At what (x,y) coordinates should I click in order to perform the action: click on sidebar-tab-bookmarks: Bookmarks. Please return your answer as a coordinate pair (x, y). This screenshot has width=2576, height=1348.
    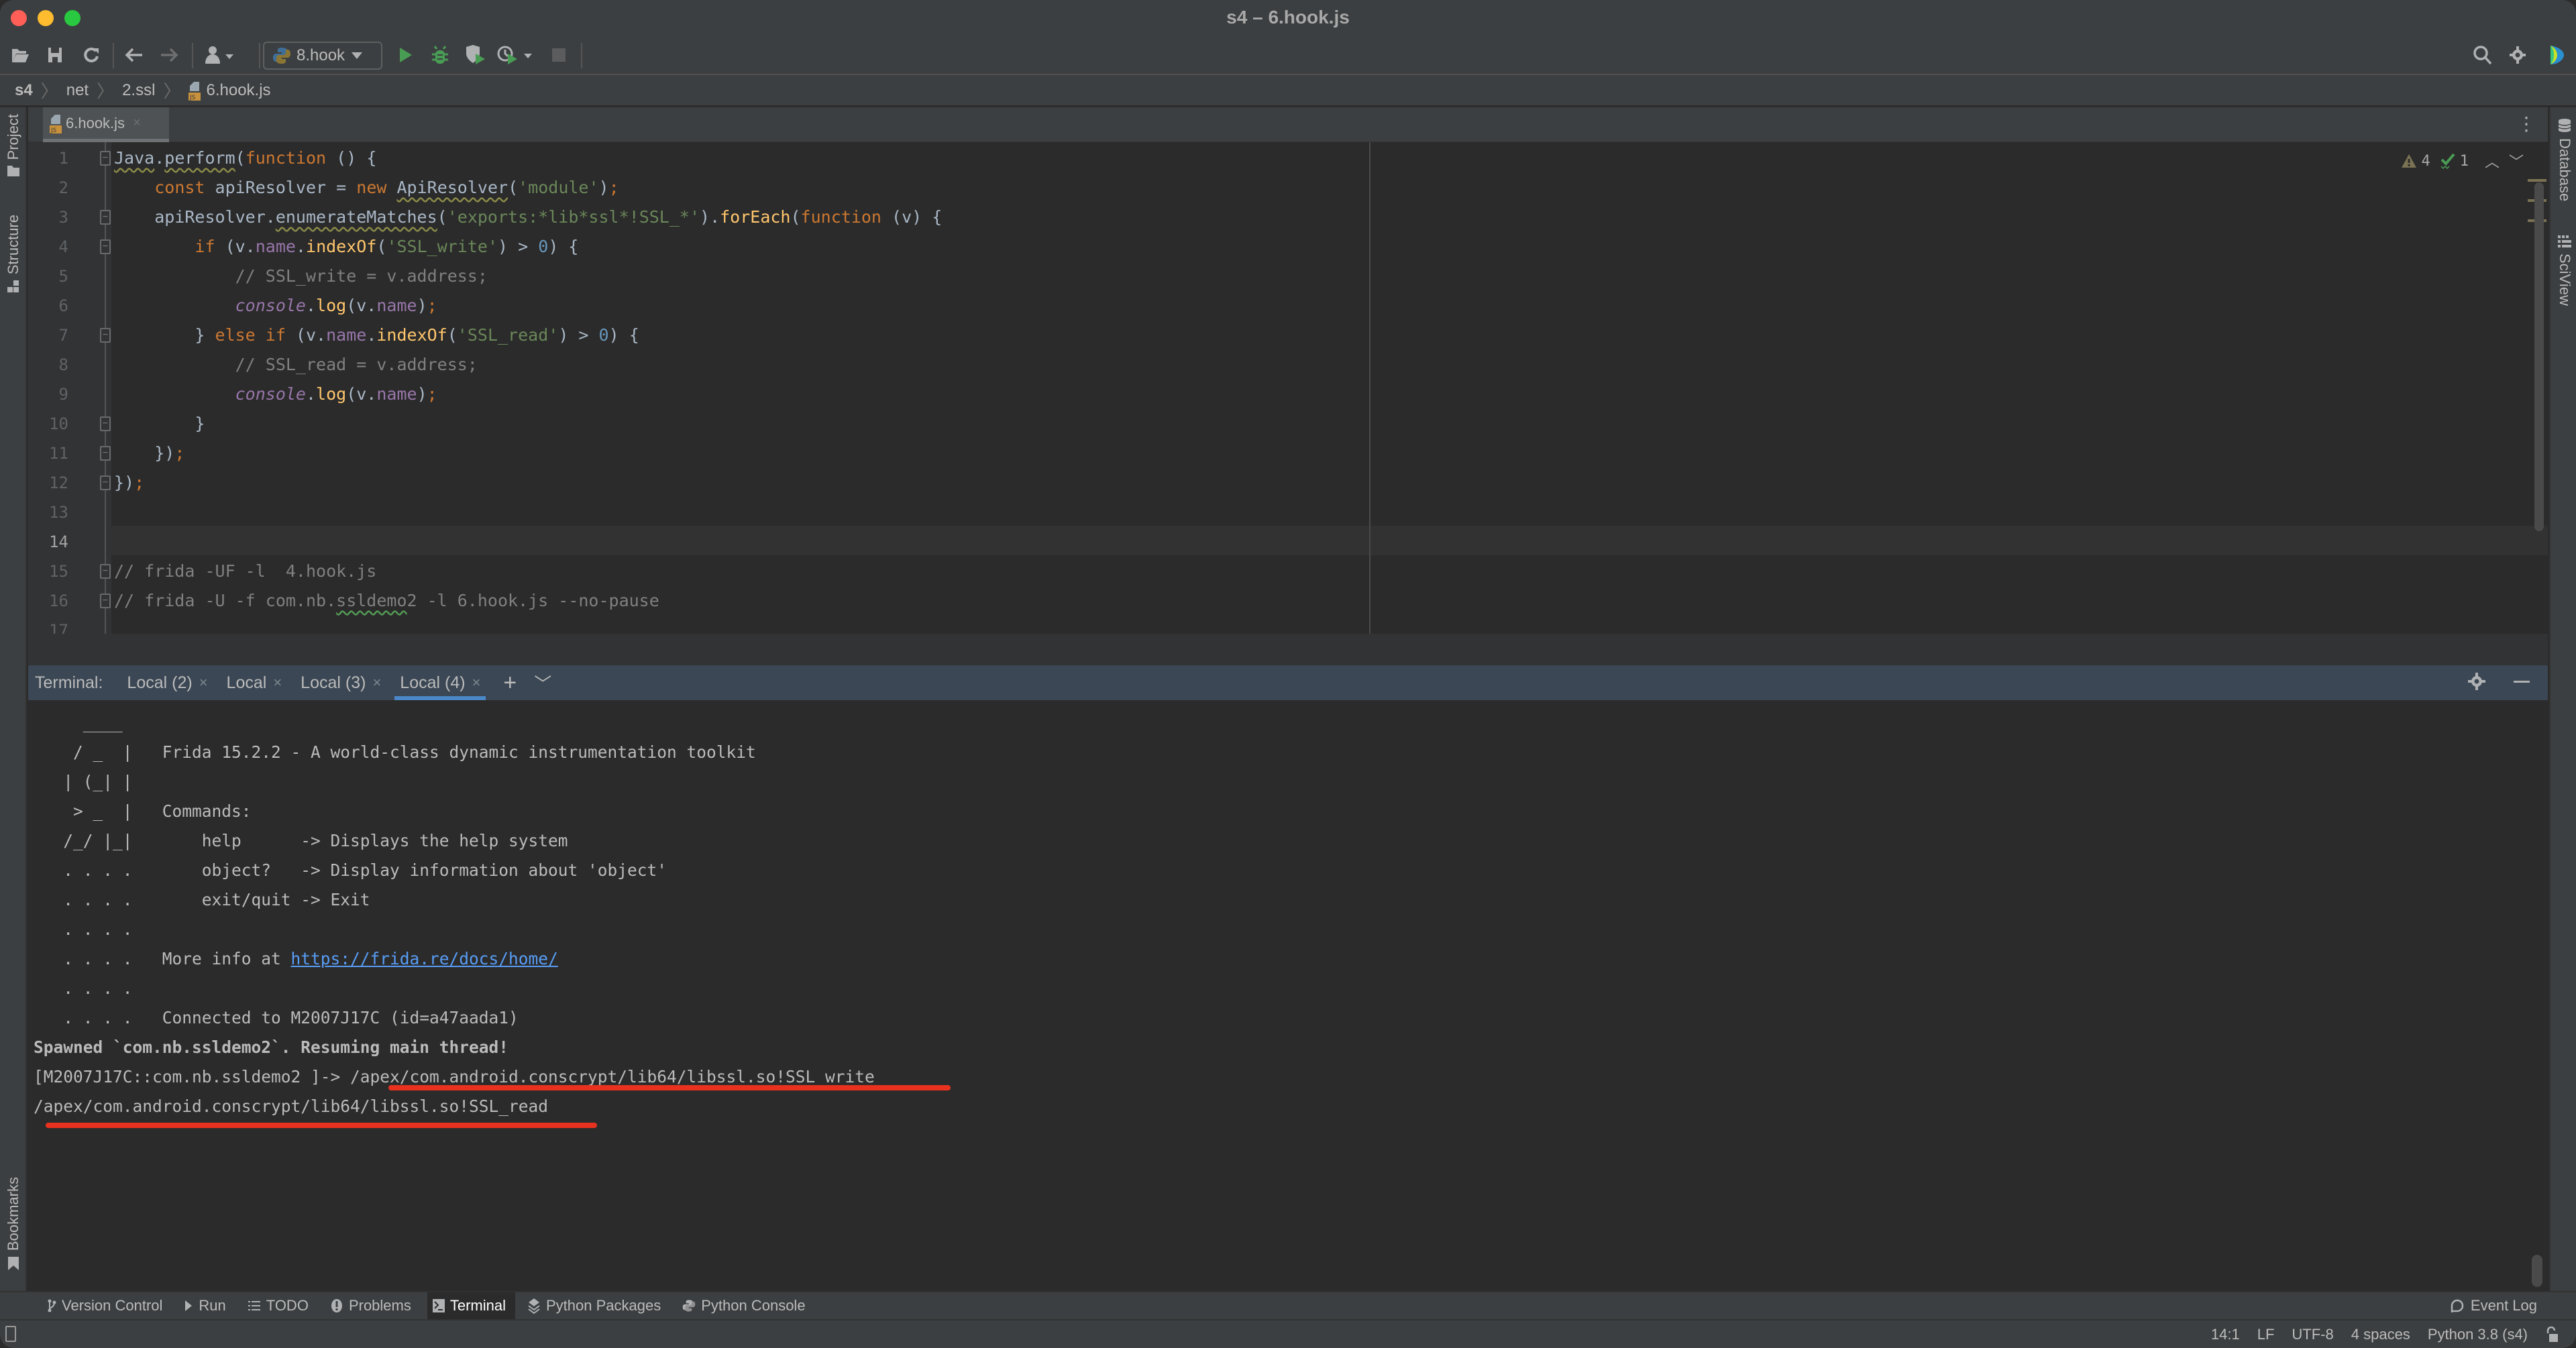
    Looking at the image, I should click on (13, 1224).